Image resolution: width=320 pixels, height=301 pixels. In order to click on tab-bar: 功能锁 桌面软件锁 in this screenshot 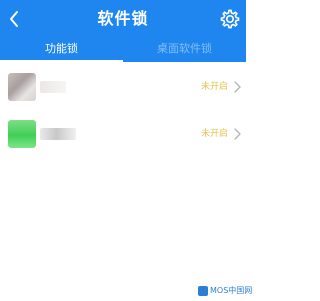, I will do `click(123, 50)`.